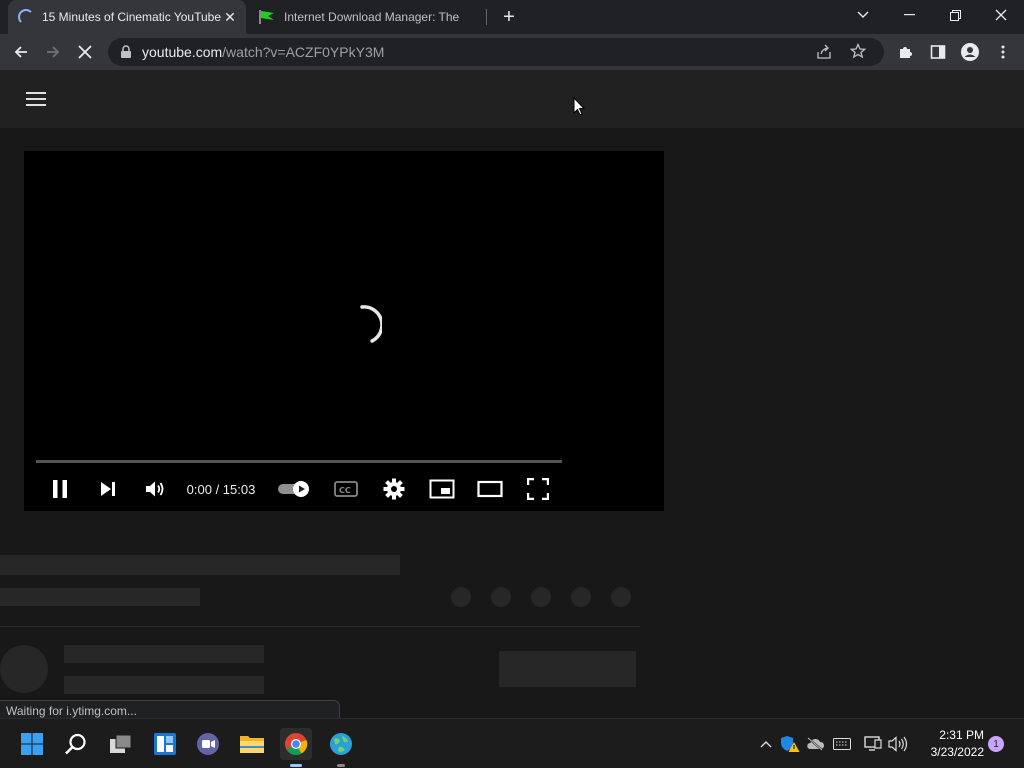 The width and height of the screenshot is (1024, 768). I want to click on chevron-down-icon, so click(863, 14).